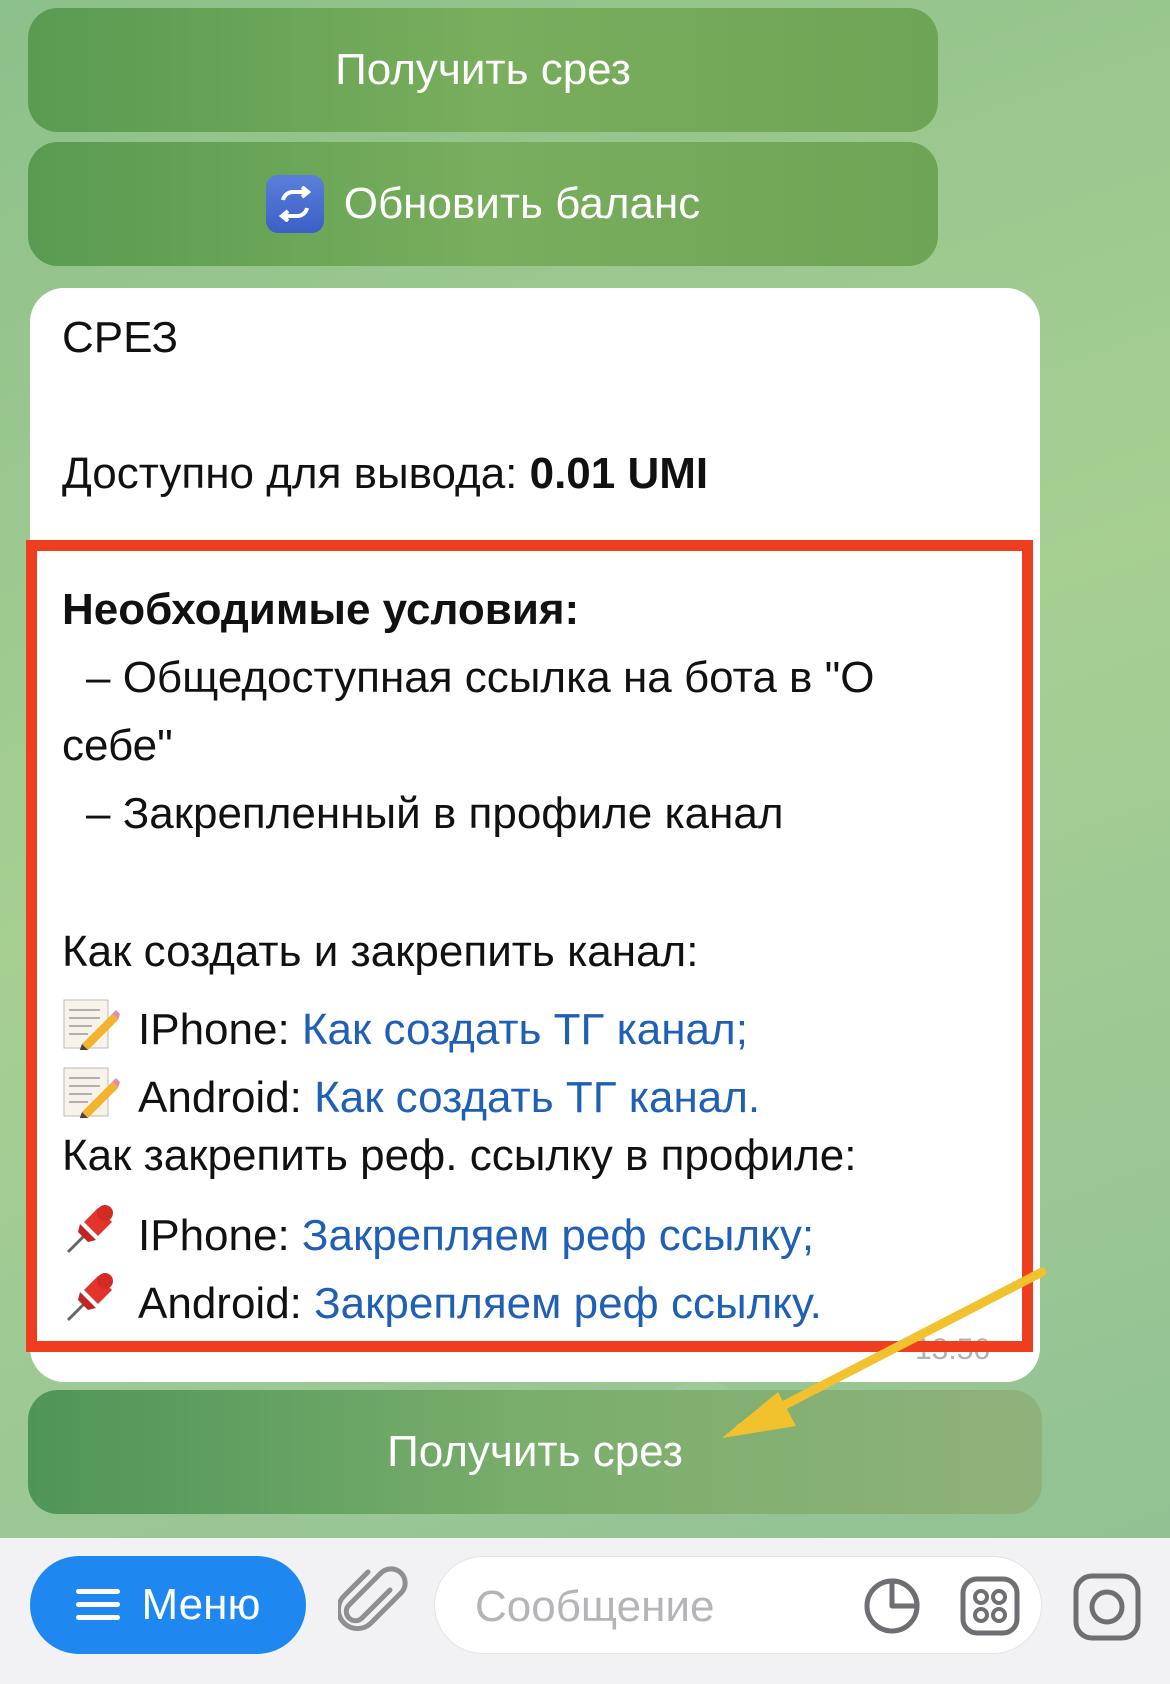 The image size is (1170, 1684). Describe the element at coordinates (226, 1097) in the screenshot. I see `create-android-label: Android:` at that location.